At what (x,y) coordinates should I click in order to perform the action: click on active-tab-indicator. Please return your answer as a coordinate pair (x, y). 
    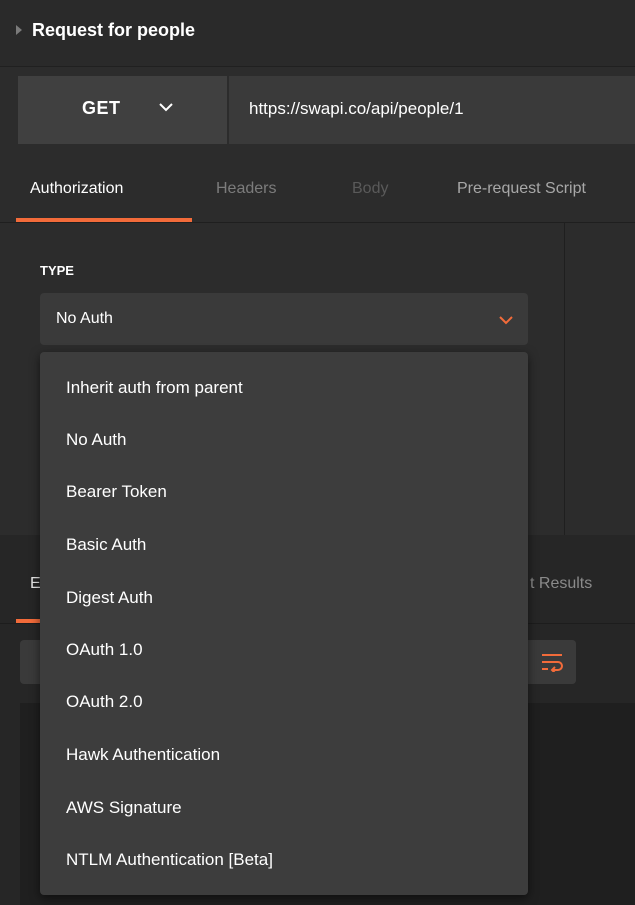
    Looking at the image, I should click on (104, 220).